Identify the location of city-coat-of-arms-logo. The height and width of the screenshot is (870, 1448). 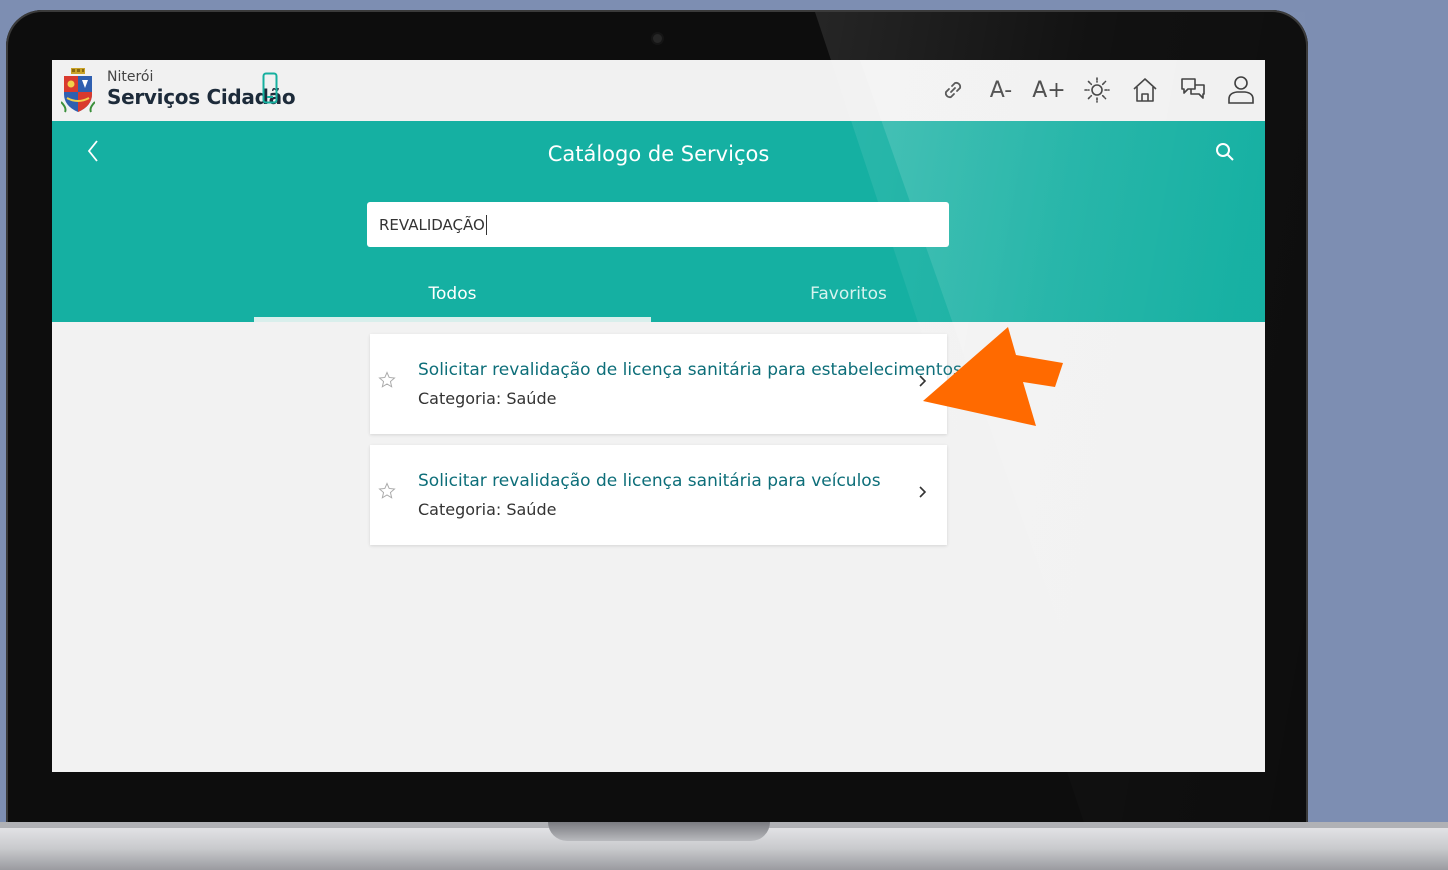
(78, 93).